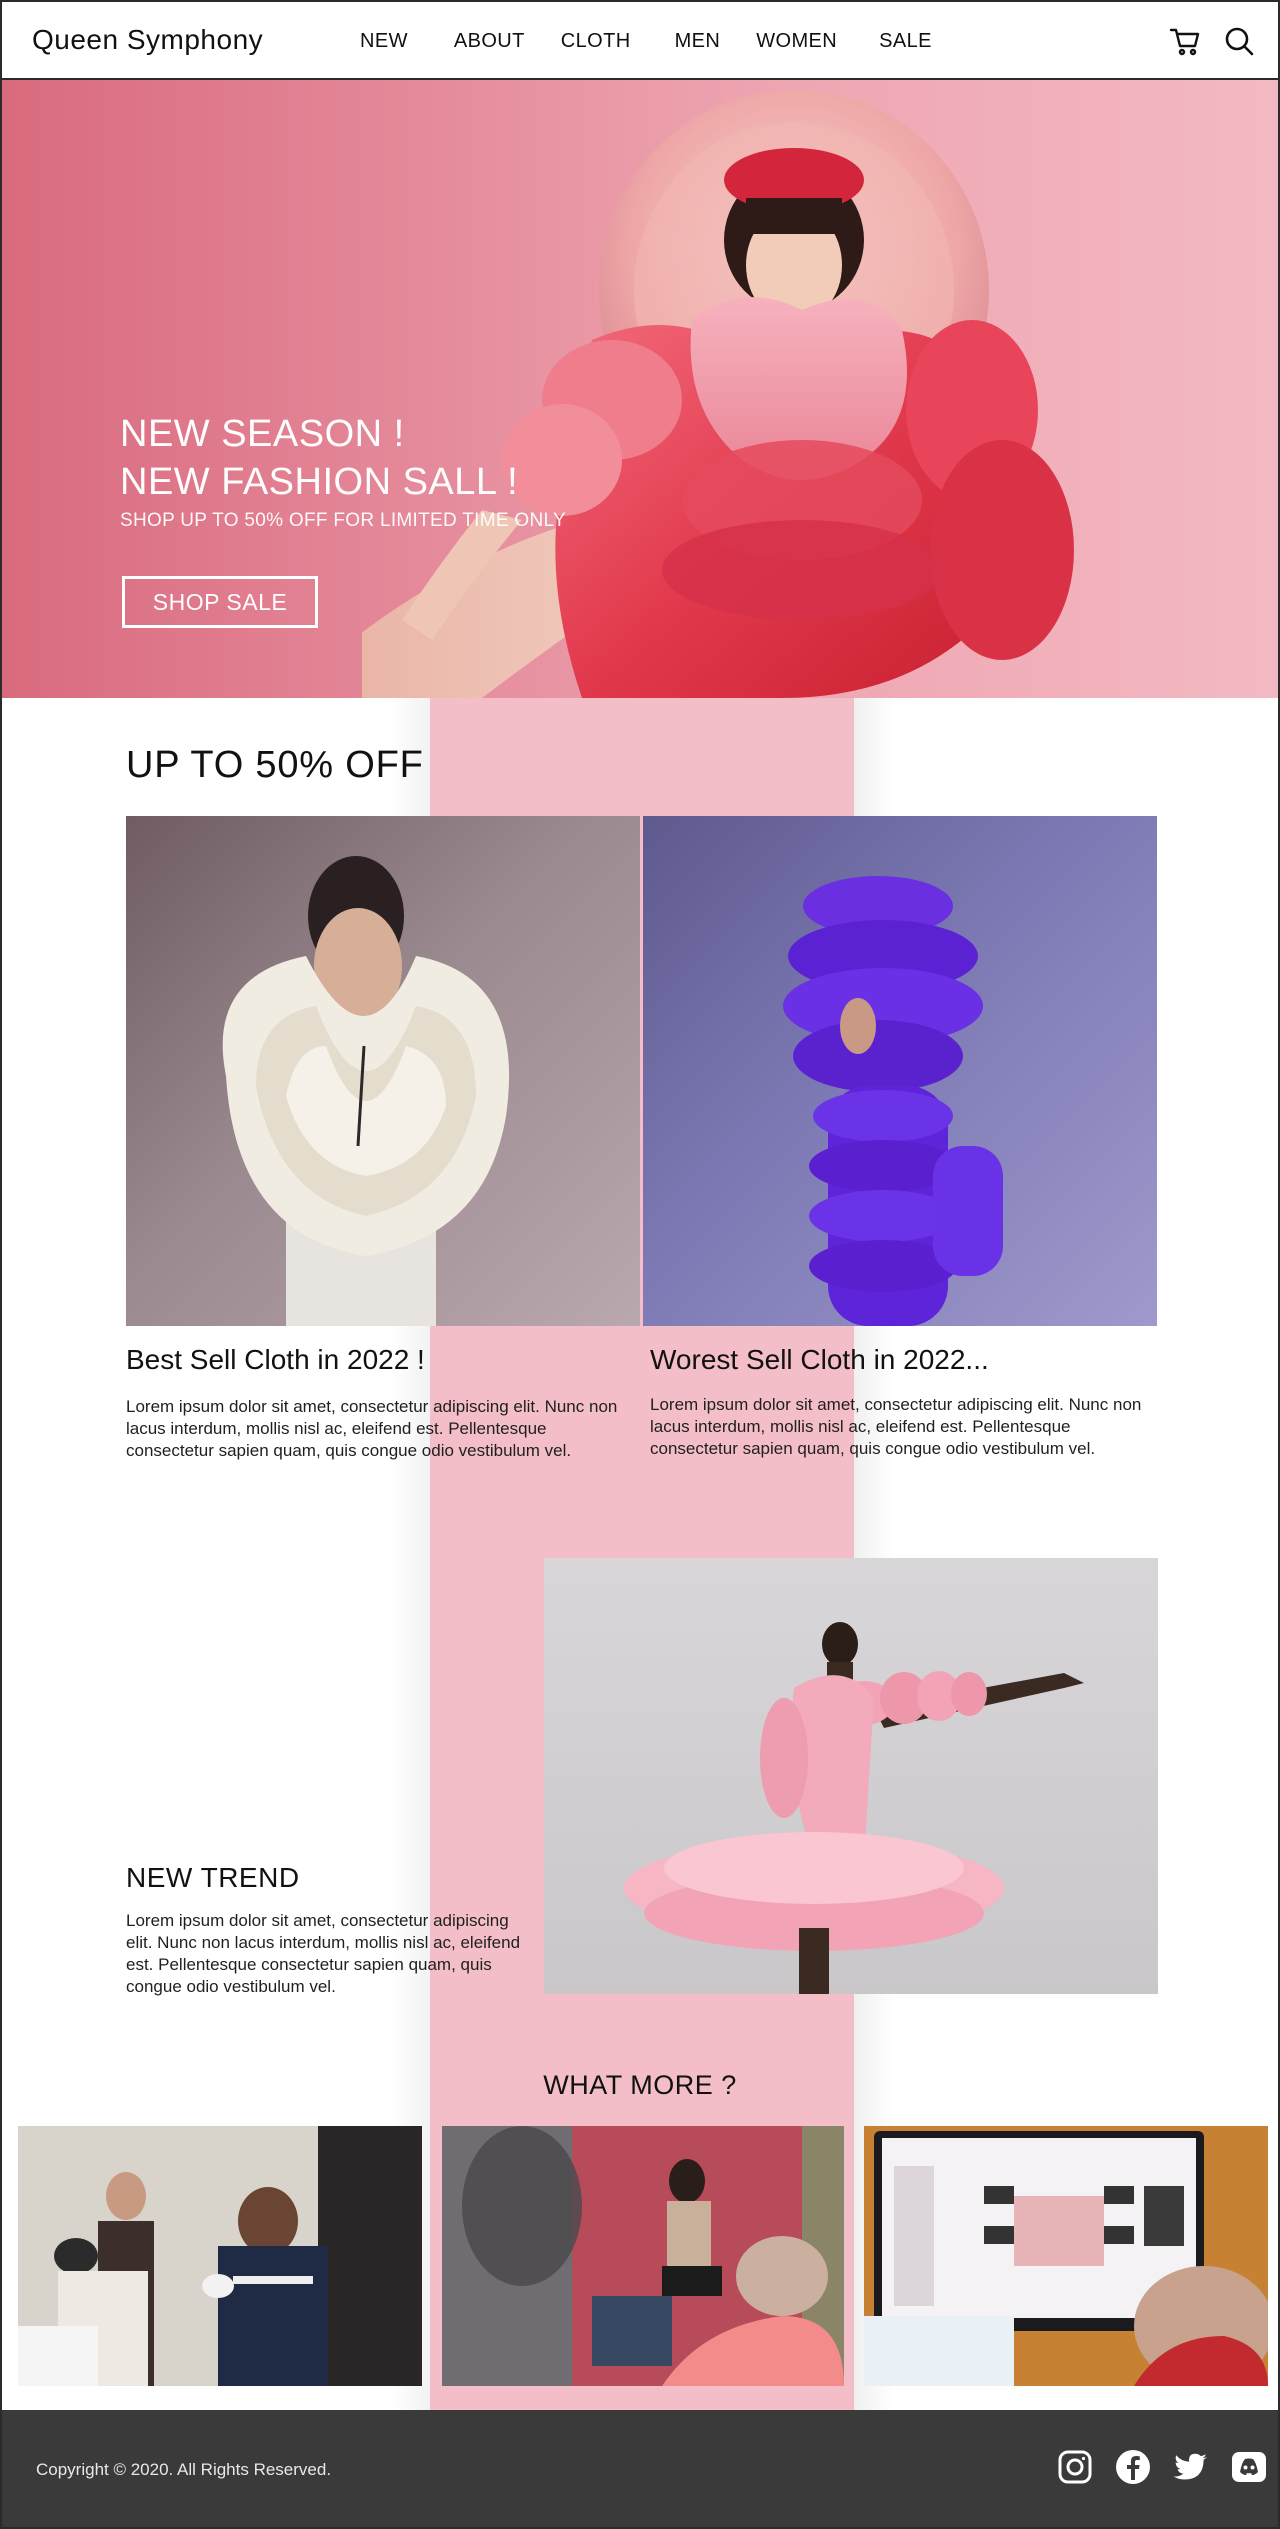 The width and height of the screenshot is (1280, 2529). I want to click on worst-sell-image, so click(900, 1071).